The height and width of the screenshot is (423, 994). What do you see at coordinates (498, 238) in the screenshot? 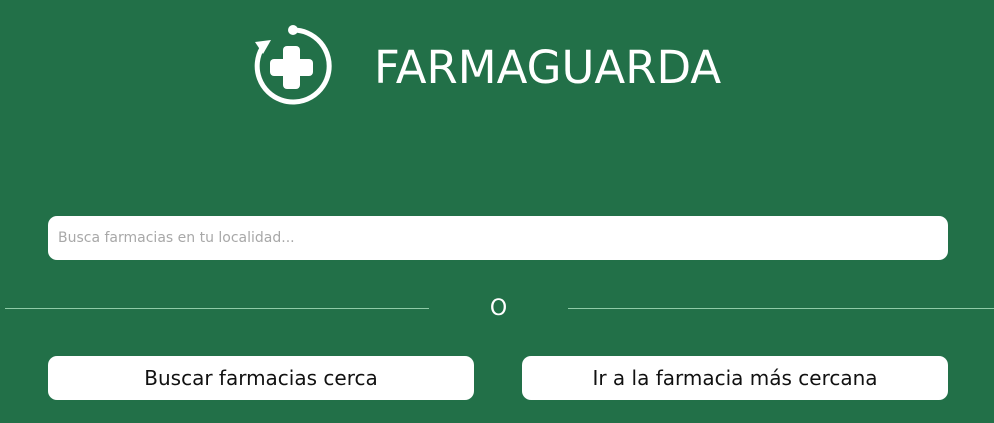
I see `search-input` at bounding box center [498, 238].